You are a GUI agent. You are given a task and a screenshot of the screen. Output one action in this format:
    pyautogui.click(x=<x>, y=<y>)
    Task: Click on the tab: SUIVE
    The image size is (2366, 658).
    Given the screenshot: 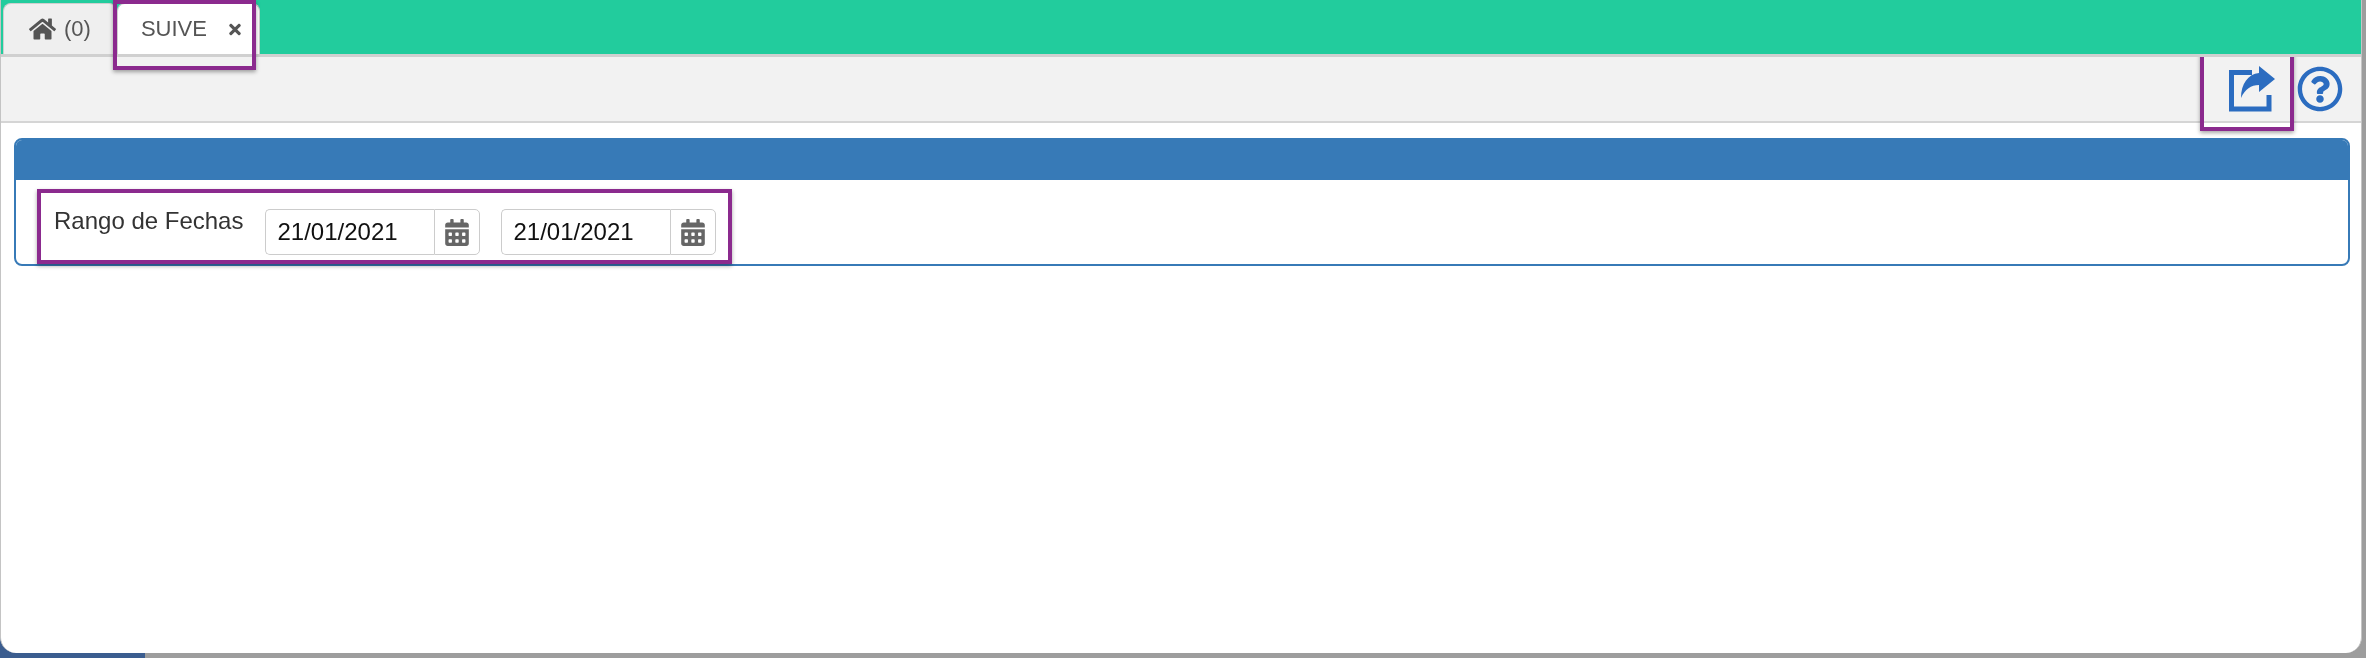 What is the action you would take?
    pyautogui.click(x=188, y=28)
    